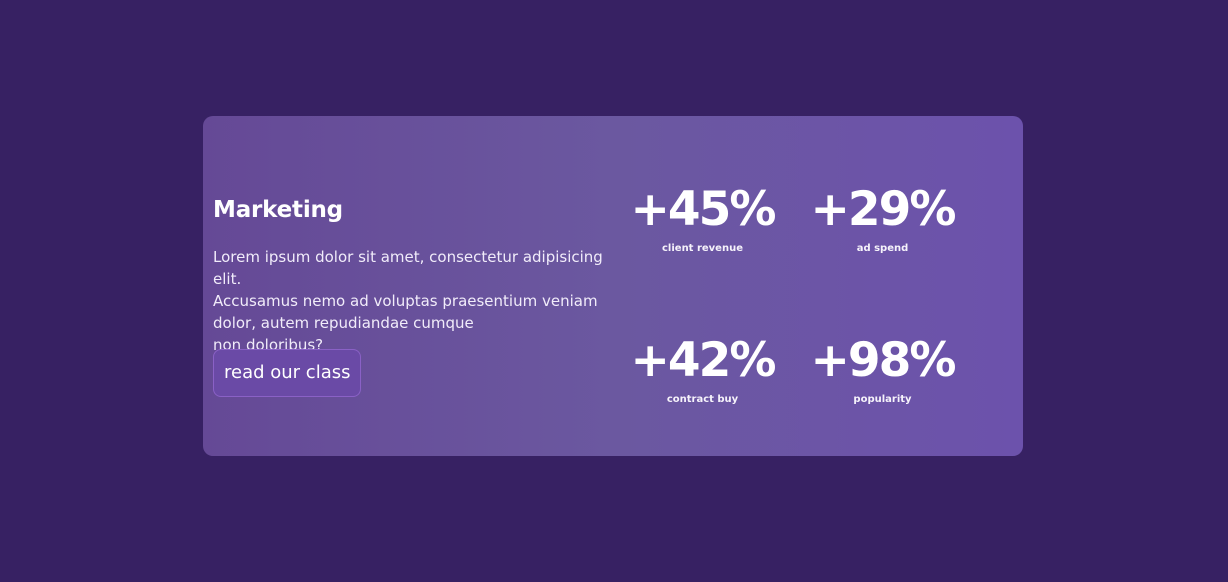 The image size is (1228, 582). I want to click on stat-label: ad spend, so click(882, 248).